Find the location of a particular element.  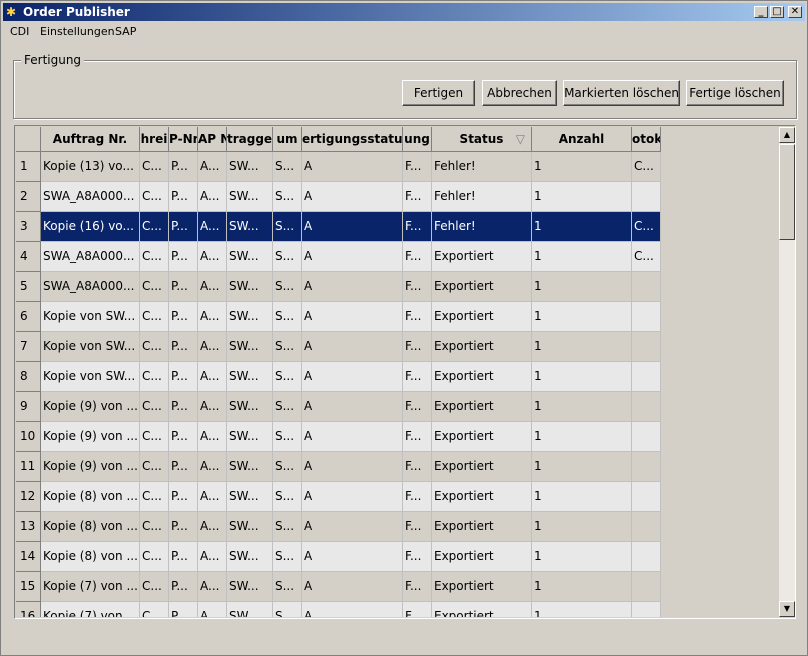

table-cell: Fehler! is located at coordinates (482, 167).